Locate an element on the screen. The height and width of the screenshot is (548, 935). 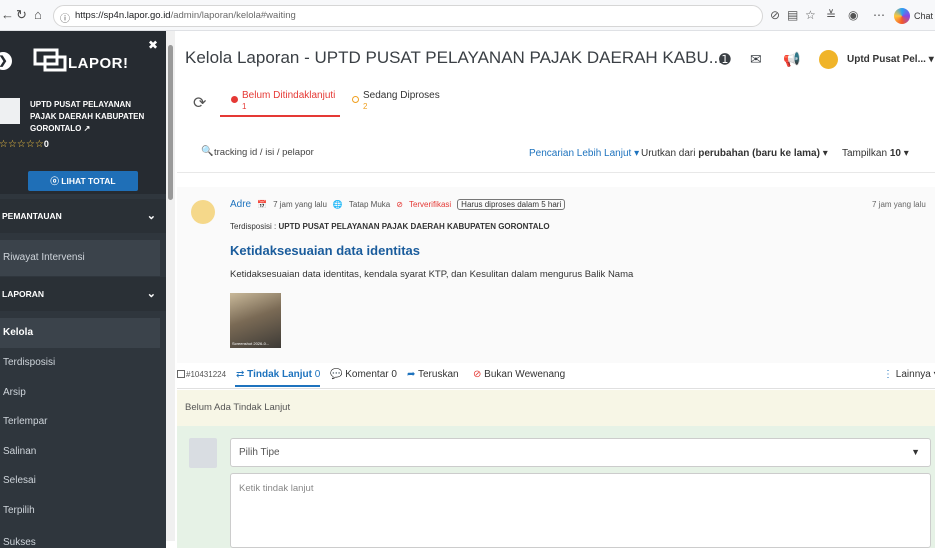
no-follow-up-notice: Belum Ada Tindak Lanjut is located at coordinates (556, 408).